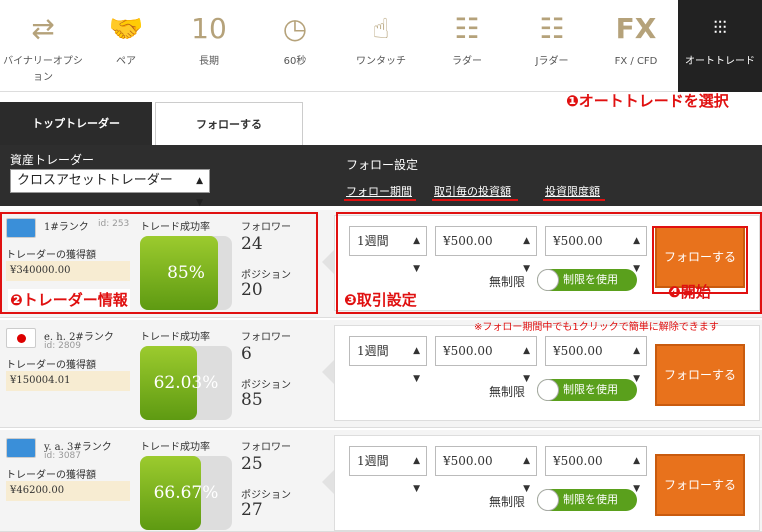 The image size is (762, 532). What do you see at coordinates (720, 28) in the screenshot?
I see `sliders-icon: ⫶⫶⫶` at bounding box center [720, 28].